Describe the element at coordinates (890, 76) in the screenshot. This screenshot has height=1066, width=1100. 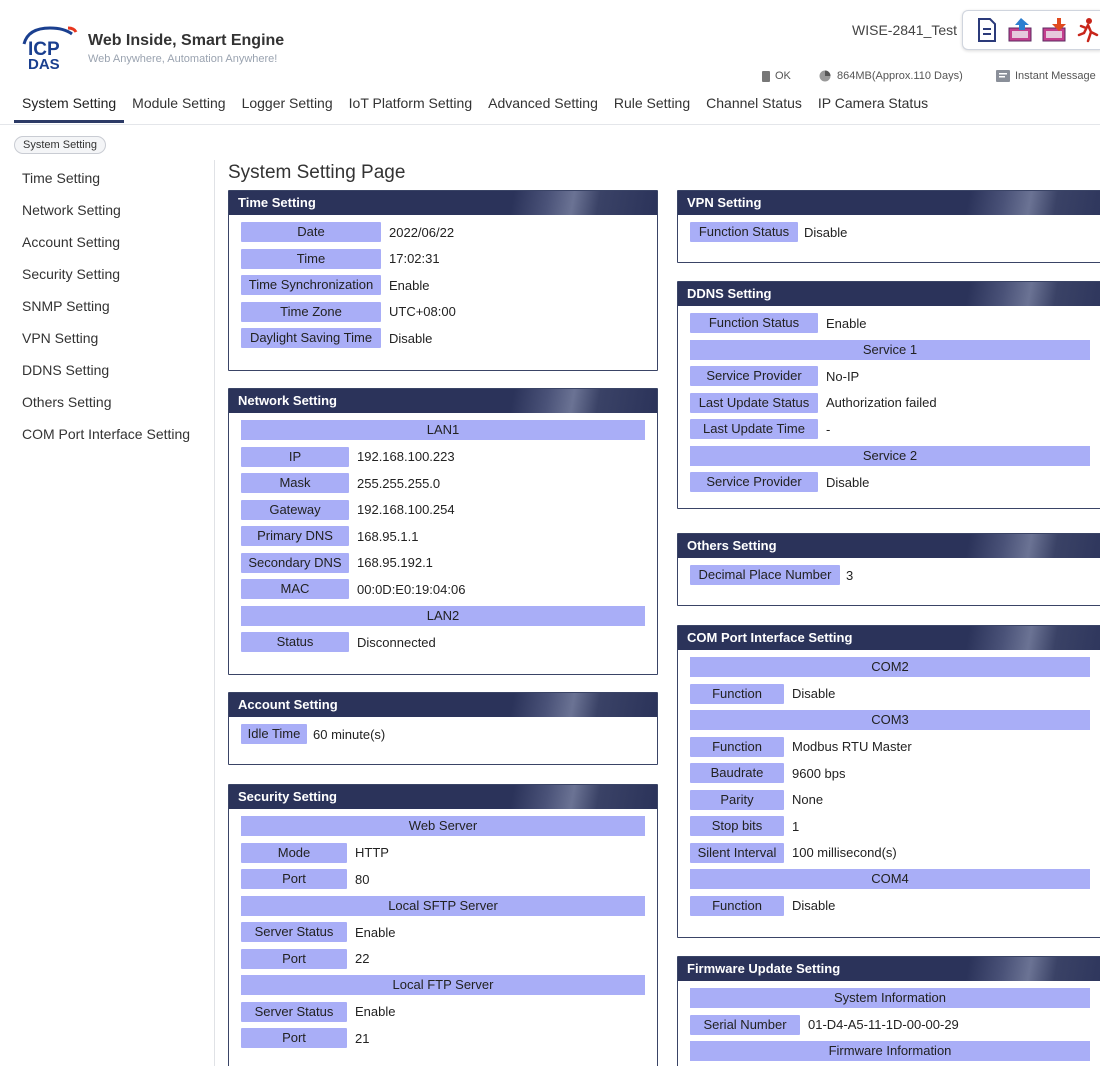
I see `status-memory: 864MB(Approx.110 Days)` at that location.